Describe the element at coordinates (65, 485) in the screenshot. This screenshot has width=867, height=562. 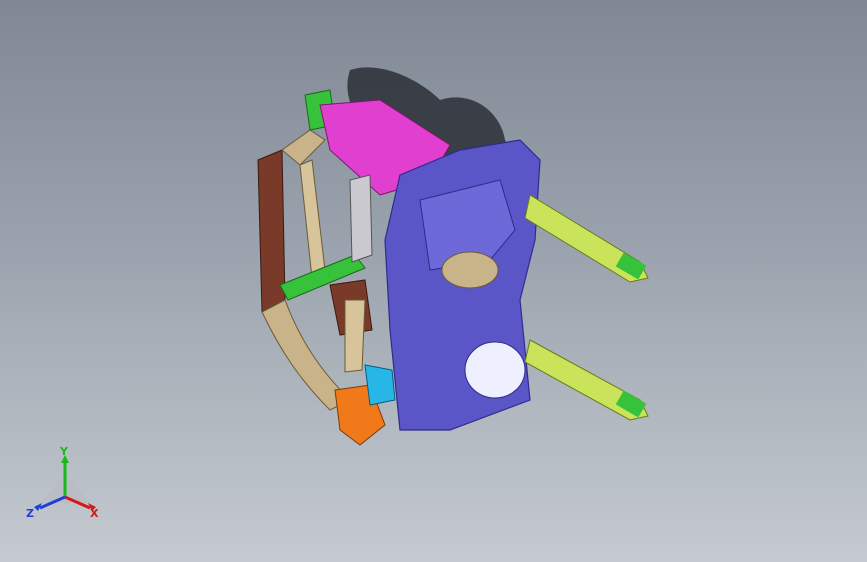
I see `orientation-triad: Y X Z` at that location.